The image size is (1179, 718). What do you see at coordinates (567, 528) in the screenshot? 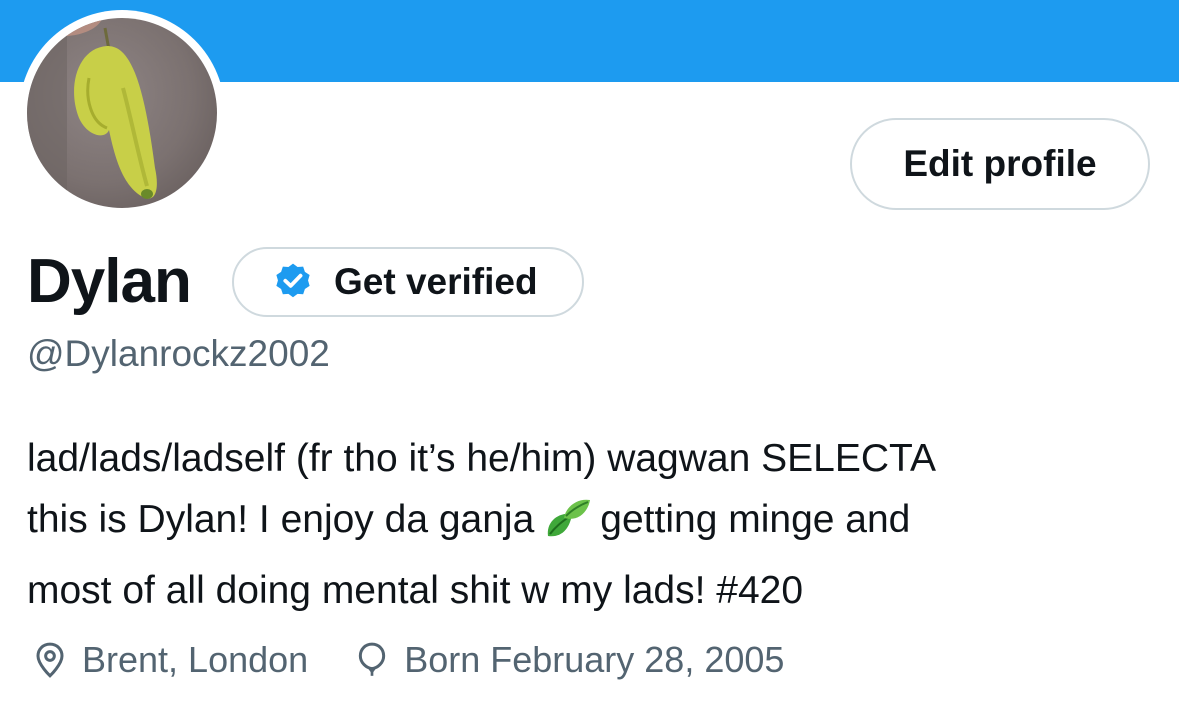
I see `leaf-emoji-icon` at bounding box center [567, 528].